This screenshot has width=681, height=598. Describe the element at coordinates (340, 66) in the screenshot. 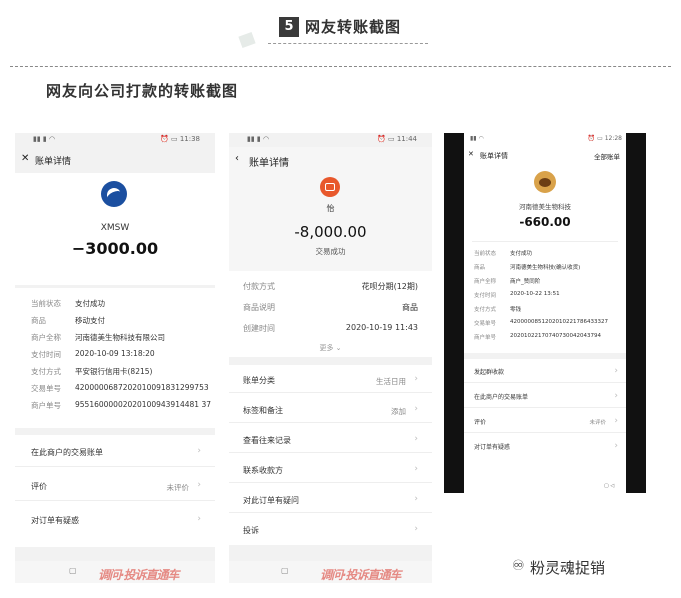

I see `divider` at that location.